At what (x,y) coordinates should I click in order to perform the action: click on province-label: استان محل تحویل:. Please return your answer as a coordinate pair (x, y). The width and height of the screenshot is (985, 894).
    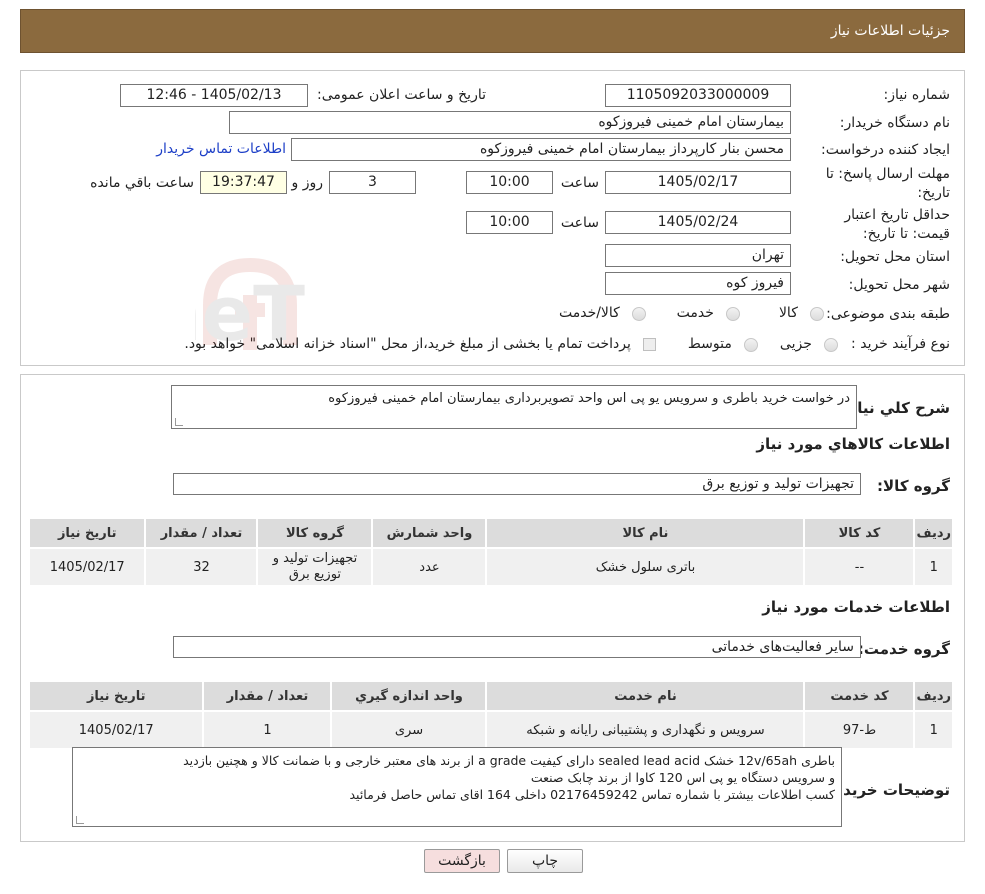
    Looking at the image, I should click on (895, 257).